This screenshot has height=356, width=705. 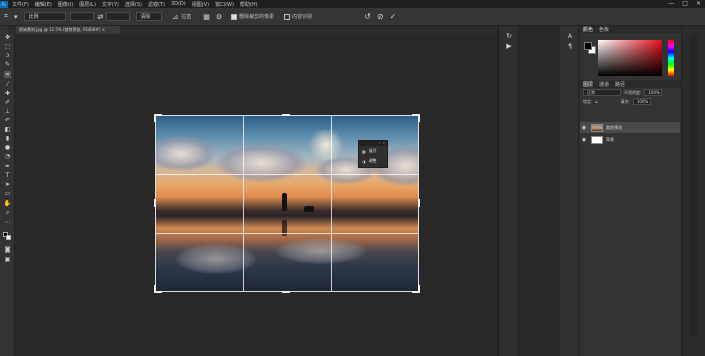 What do you see at coordinates (591, 92) in the screenshot?
I see `blend-mode-value: 正常` at bounding box center [591, 92].